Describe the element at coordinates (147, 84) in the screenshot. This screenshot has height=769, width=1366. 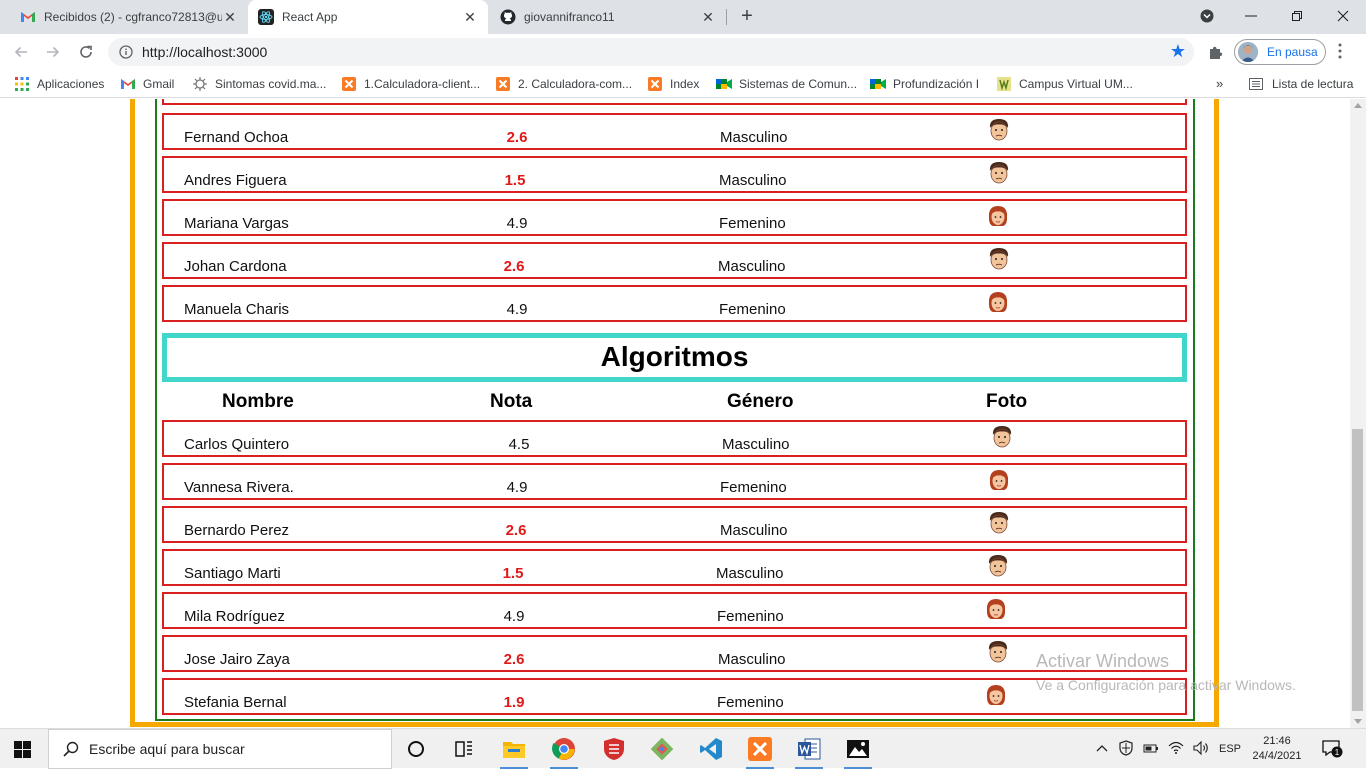
I see `bookmark-gmail: Gmail` at that location.